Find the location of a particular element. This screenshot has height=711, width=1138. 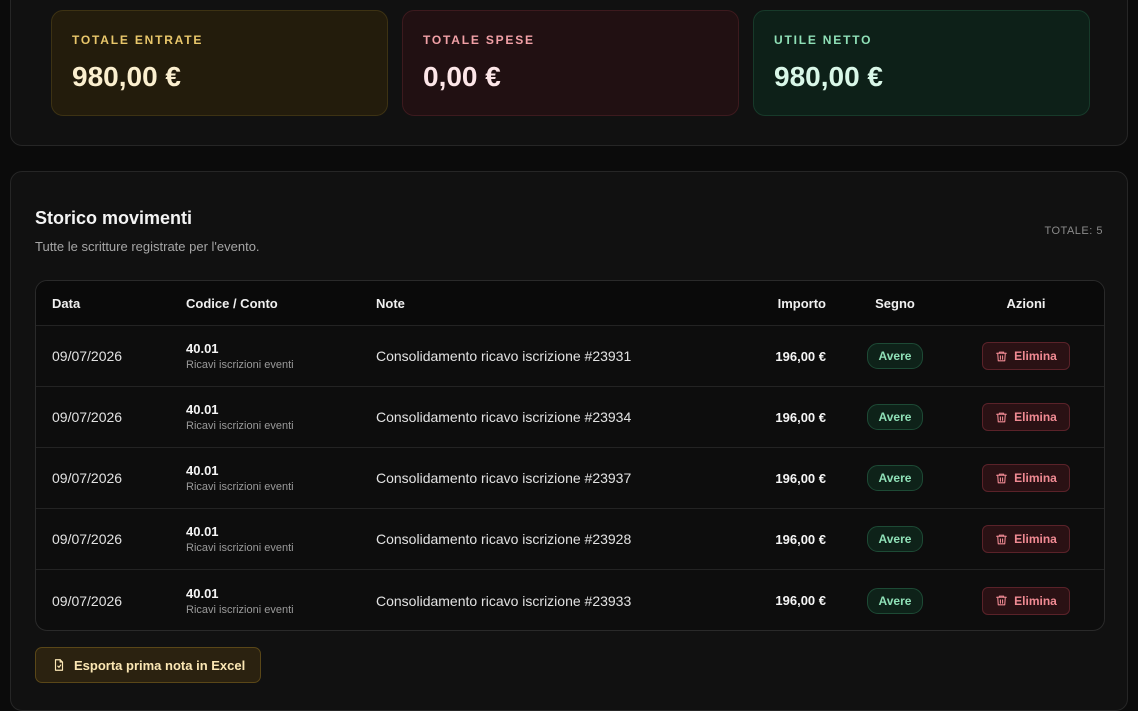

column-header-code: Codice / Conto is located at coordinates (232, 303).